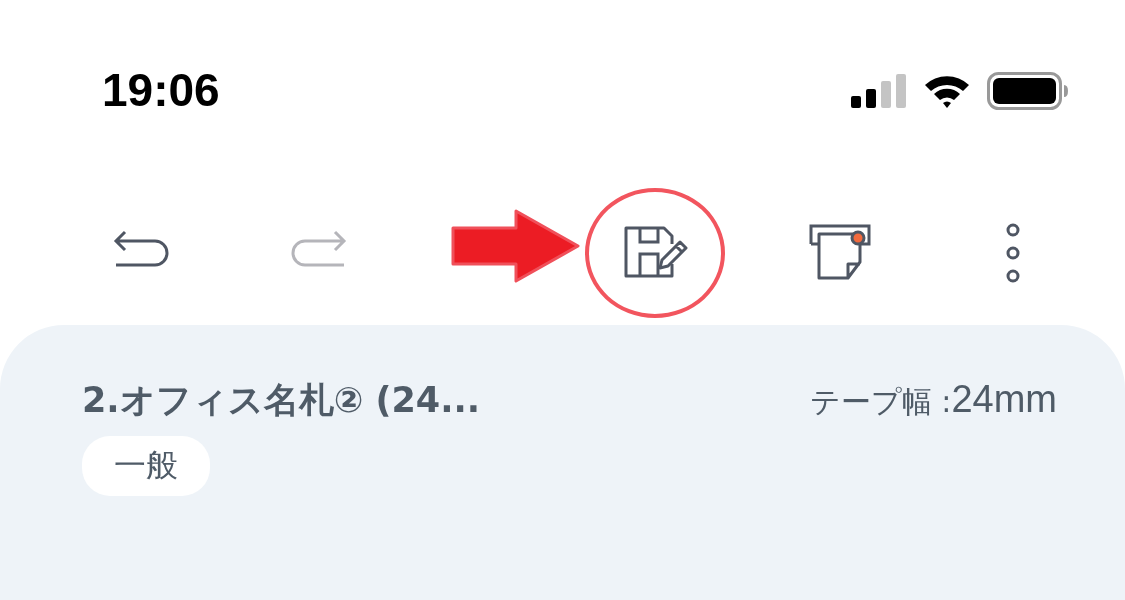  I want to click on tape-width-value: 24mm, so click(1004, 399).